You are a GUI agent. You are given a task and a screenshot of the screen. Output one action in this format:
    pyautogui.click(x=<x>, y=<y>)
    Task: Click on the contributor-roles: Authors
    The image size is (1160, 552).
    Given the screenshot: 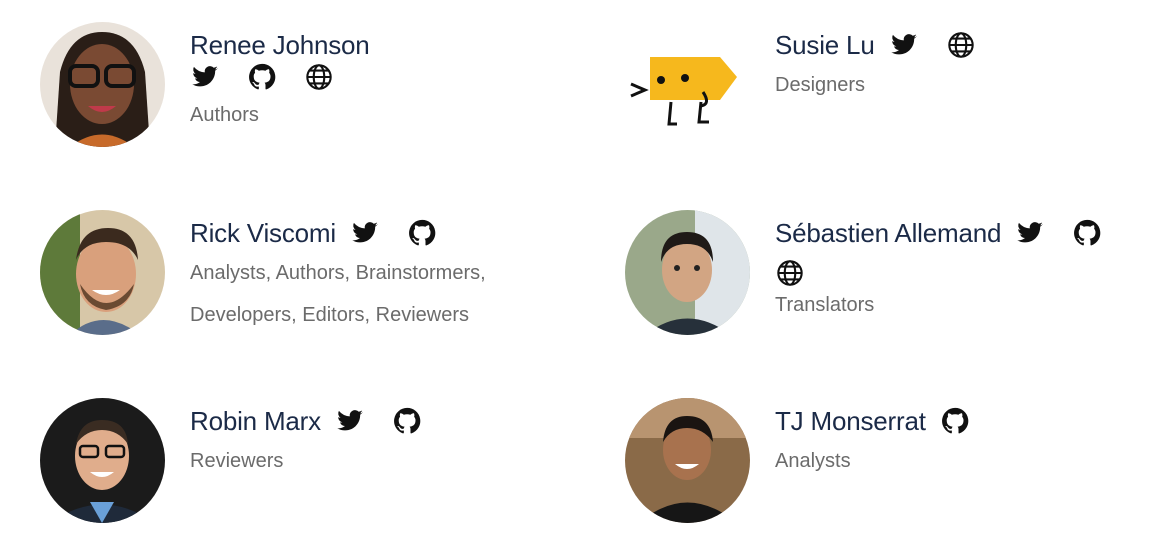 What is the action you would take?
    pyautogui.click(x=224, y=115)
    